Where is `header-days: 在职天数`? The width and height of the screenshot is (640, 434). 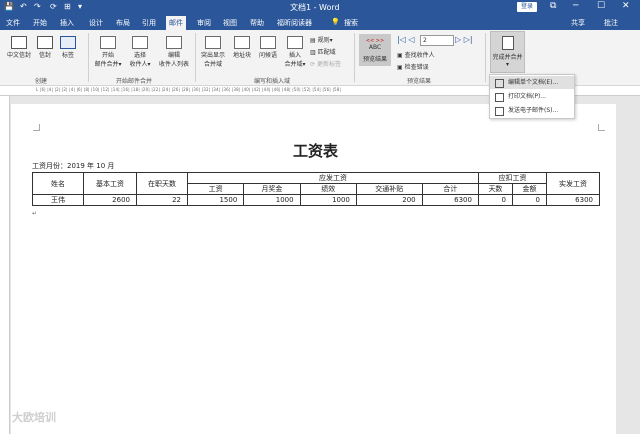
header-days: 在职天数 is located at coordinates (162, 183).